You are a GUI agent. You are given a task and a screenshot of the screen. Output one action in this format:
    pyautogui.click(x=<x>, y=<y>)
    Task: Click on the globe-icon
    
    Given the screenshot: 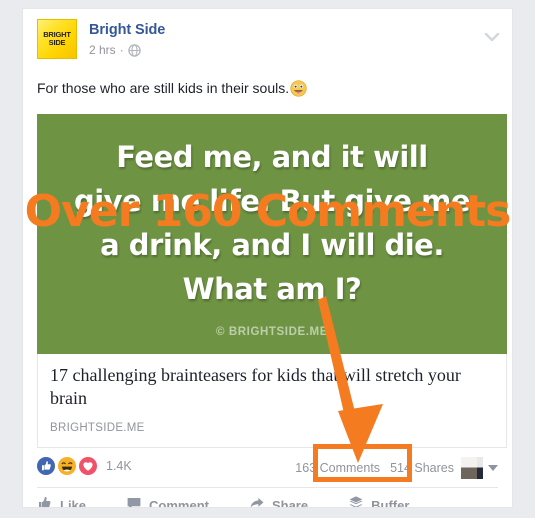 What is the action you would take?
    pyautogui.click(x=134, y=50)
    